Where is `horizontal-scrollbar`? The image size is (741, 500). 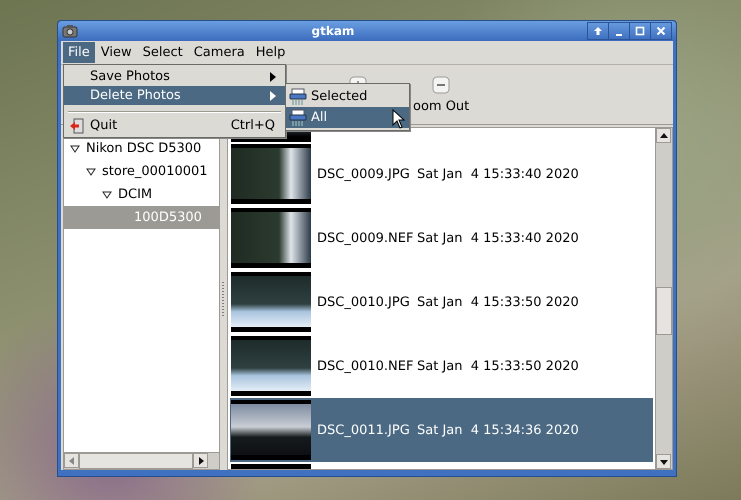 horizontal-scrollbar is located at coordinates (141, 460).